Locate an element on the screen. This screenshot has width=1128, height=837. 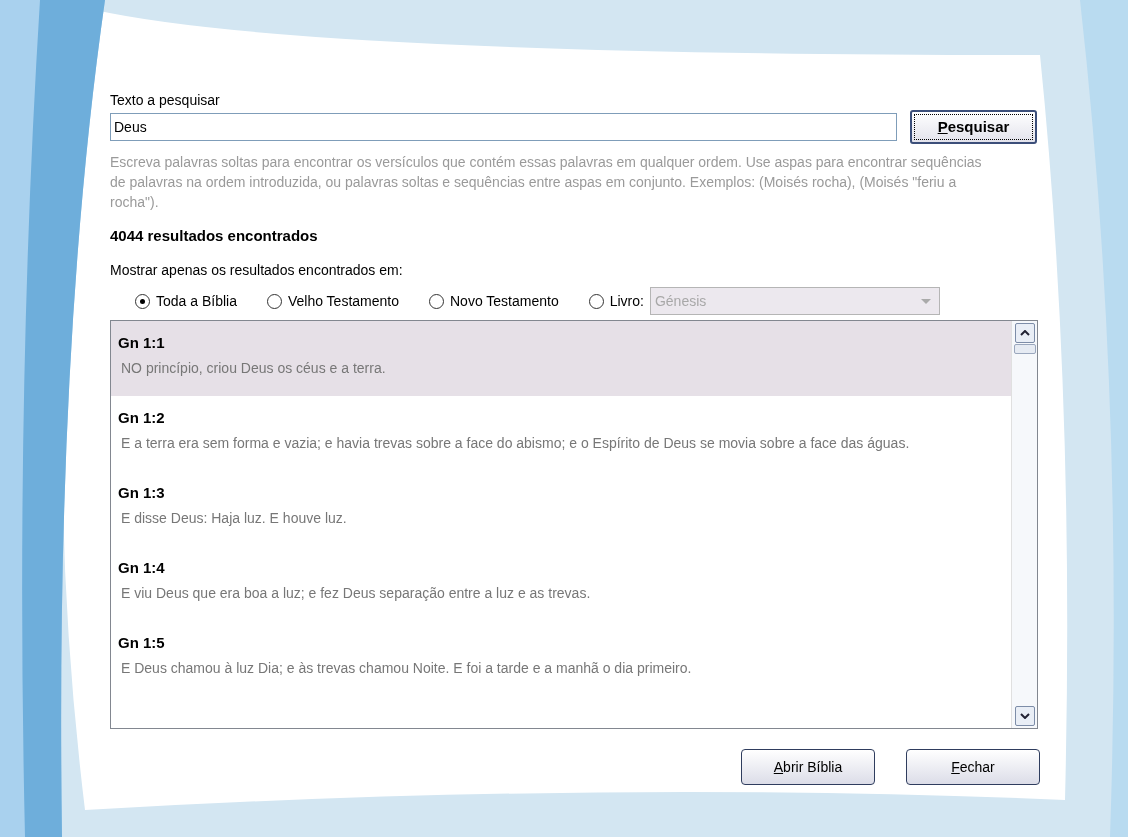
radio-label: Novo Testamento is located at coordinates (504, 301).